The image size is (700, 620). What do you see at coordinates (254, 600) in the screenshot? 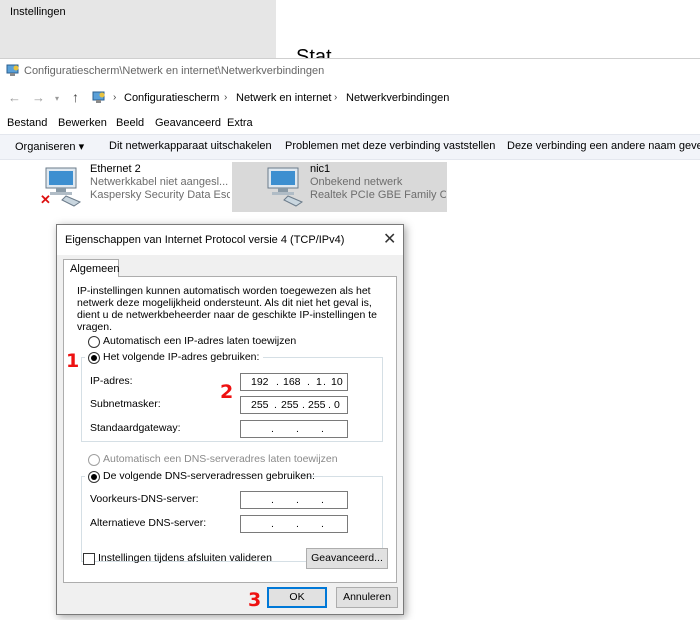
I see `step-marker-3: 3` at bounding box center [254, 600].